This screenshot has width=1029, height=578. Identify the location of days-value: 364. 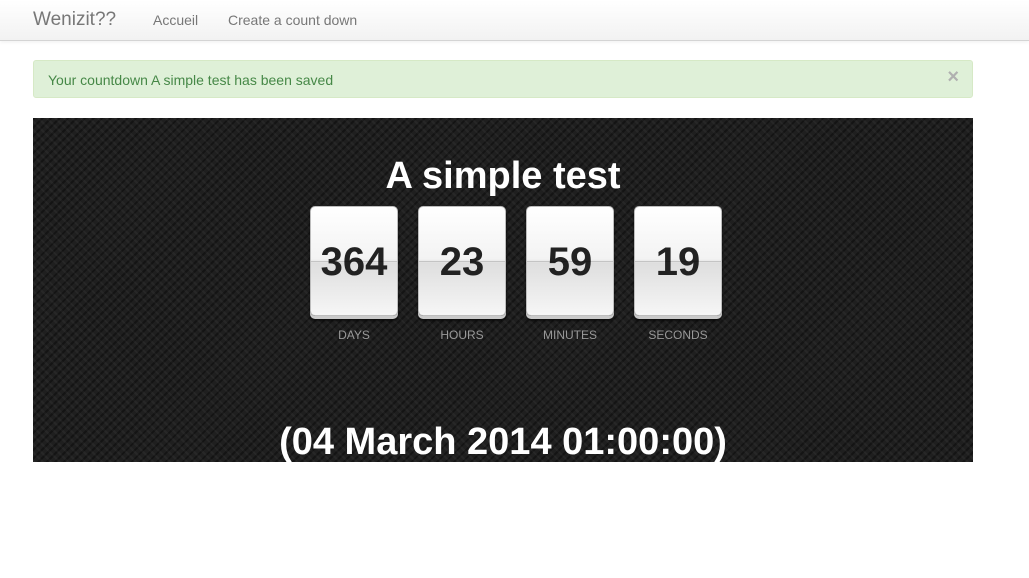
(354, 262).